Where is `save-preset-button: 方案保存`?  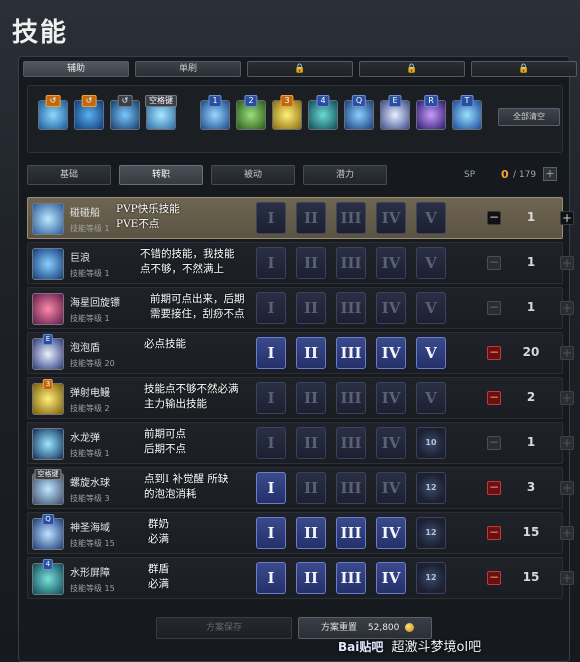 save-preset-button: 方案保存 is located at coordinates (224, 628).